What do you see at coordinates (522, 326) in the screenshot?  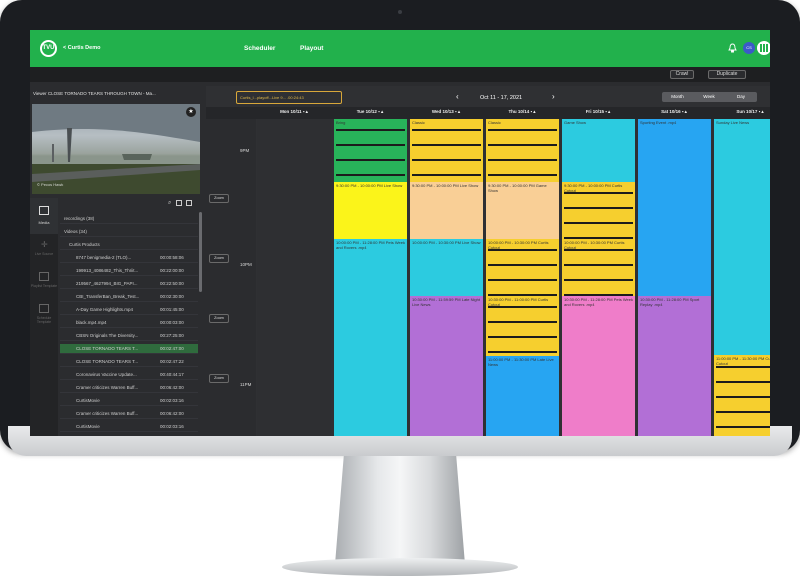 I see `schedule-event: 10:30:00 PM - 11:00:00 PM Curtis Cutout` at bounding box center [522, 326].